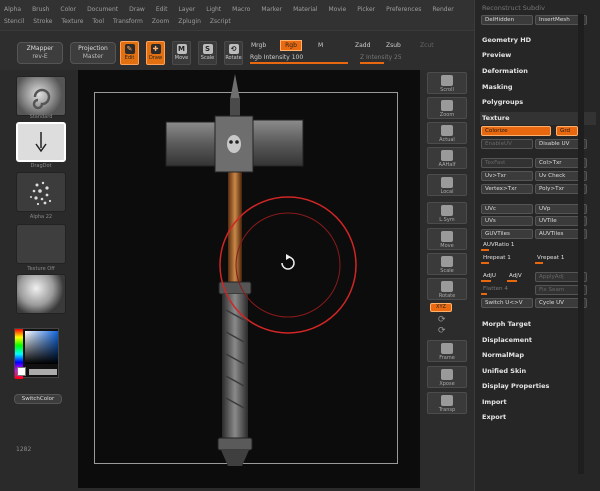  I want to click on scale-view-button: Scale, so click(447, 264).